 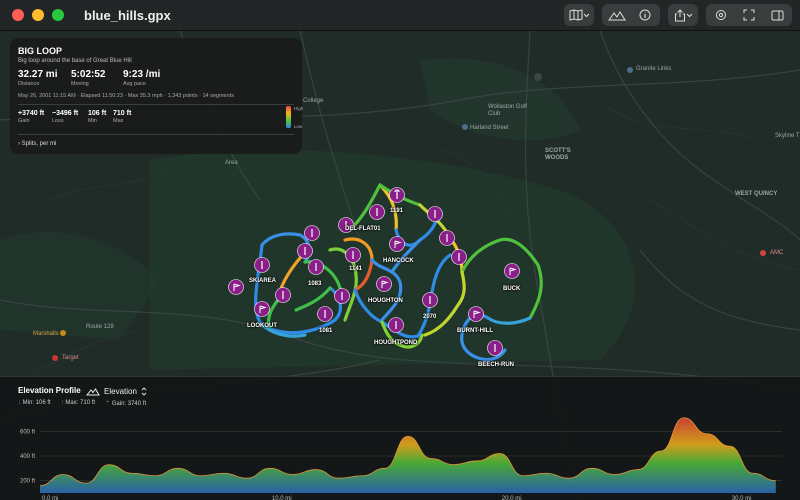 What do you see at coordinates (19, 403) in the screenshot?
I see `arrow-down-icon: ↓` at bounding box center [19, 403].